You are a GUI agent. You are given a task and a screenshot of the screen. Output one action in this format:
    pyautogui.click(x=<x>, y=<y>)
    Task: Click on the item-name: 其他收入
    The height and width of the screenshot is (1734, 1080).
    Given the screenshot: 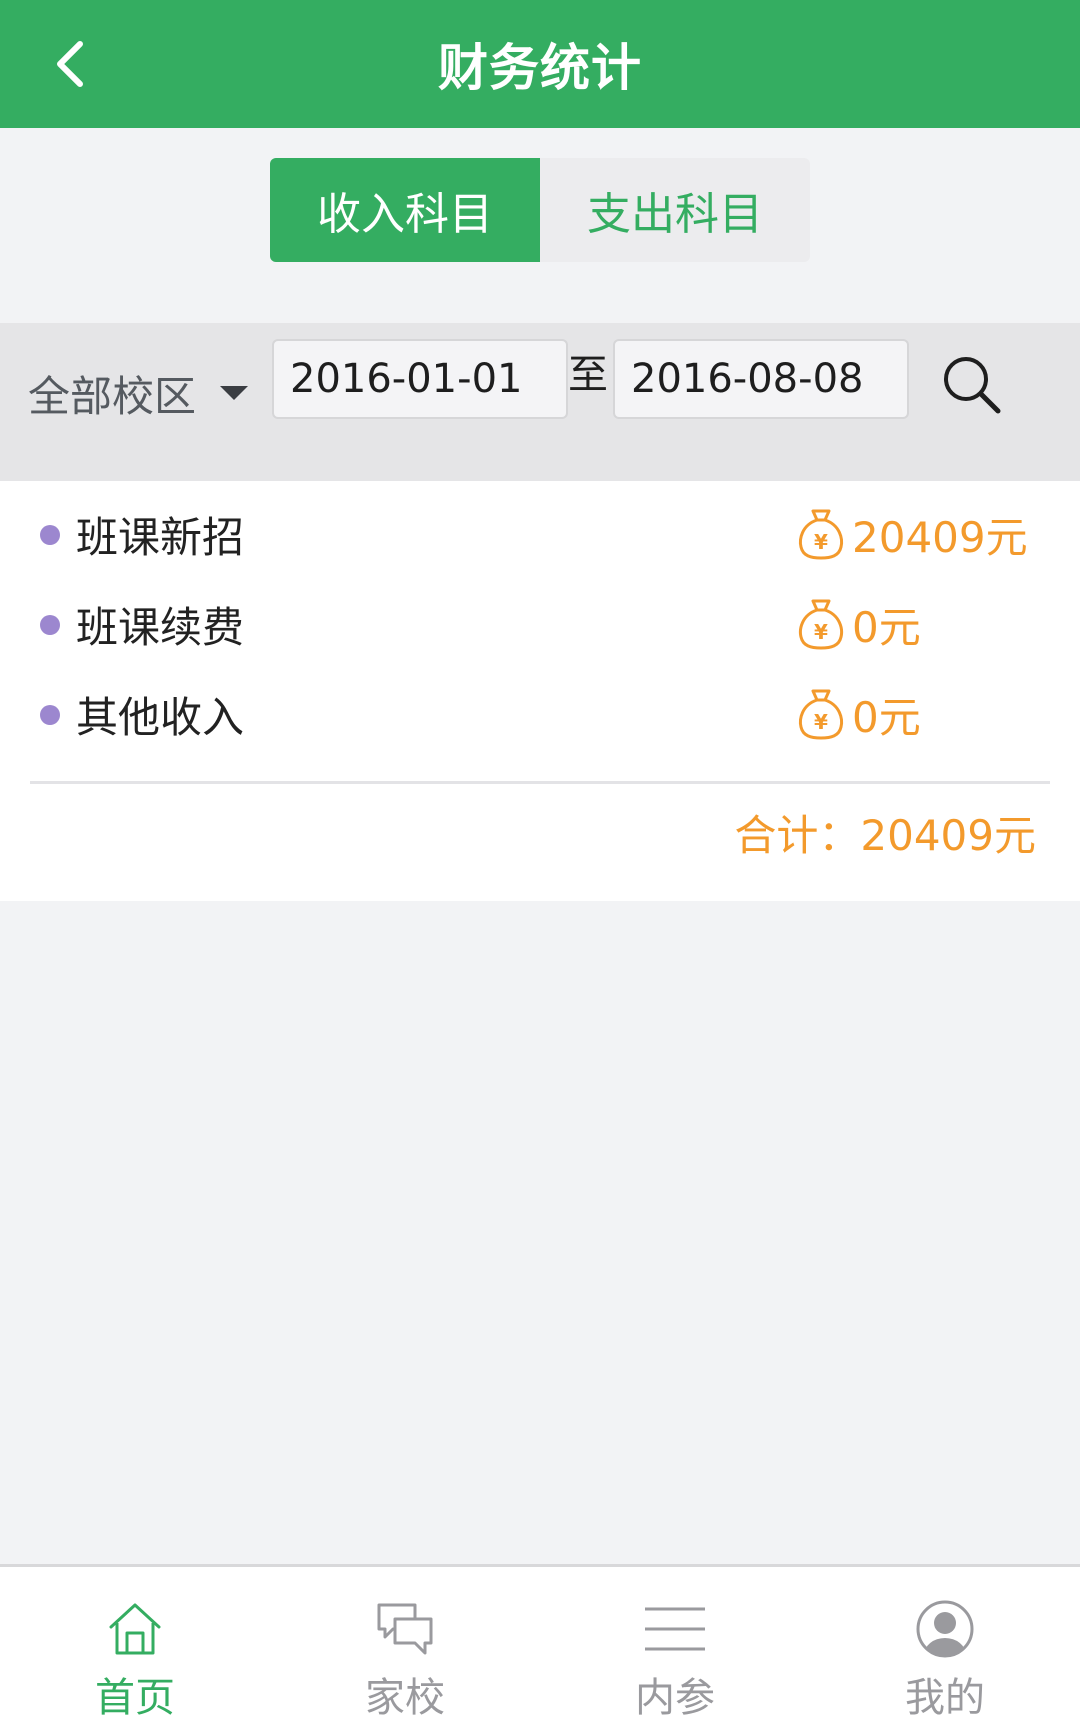 What is the action you would take?
    pyautogui.click(x=160, y=717)
    